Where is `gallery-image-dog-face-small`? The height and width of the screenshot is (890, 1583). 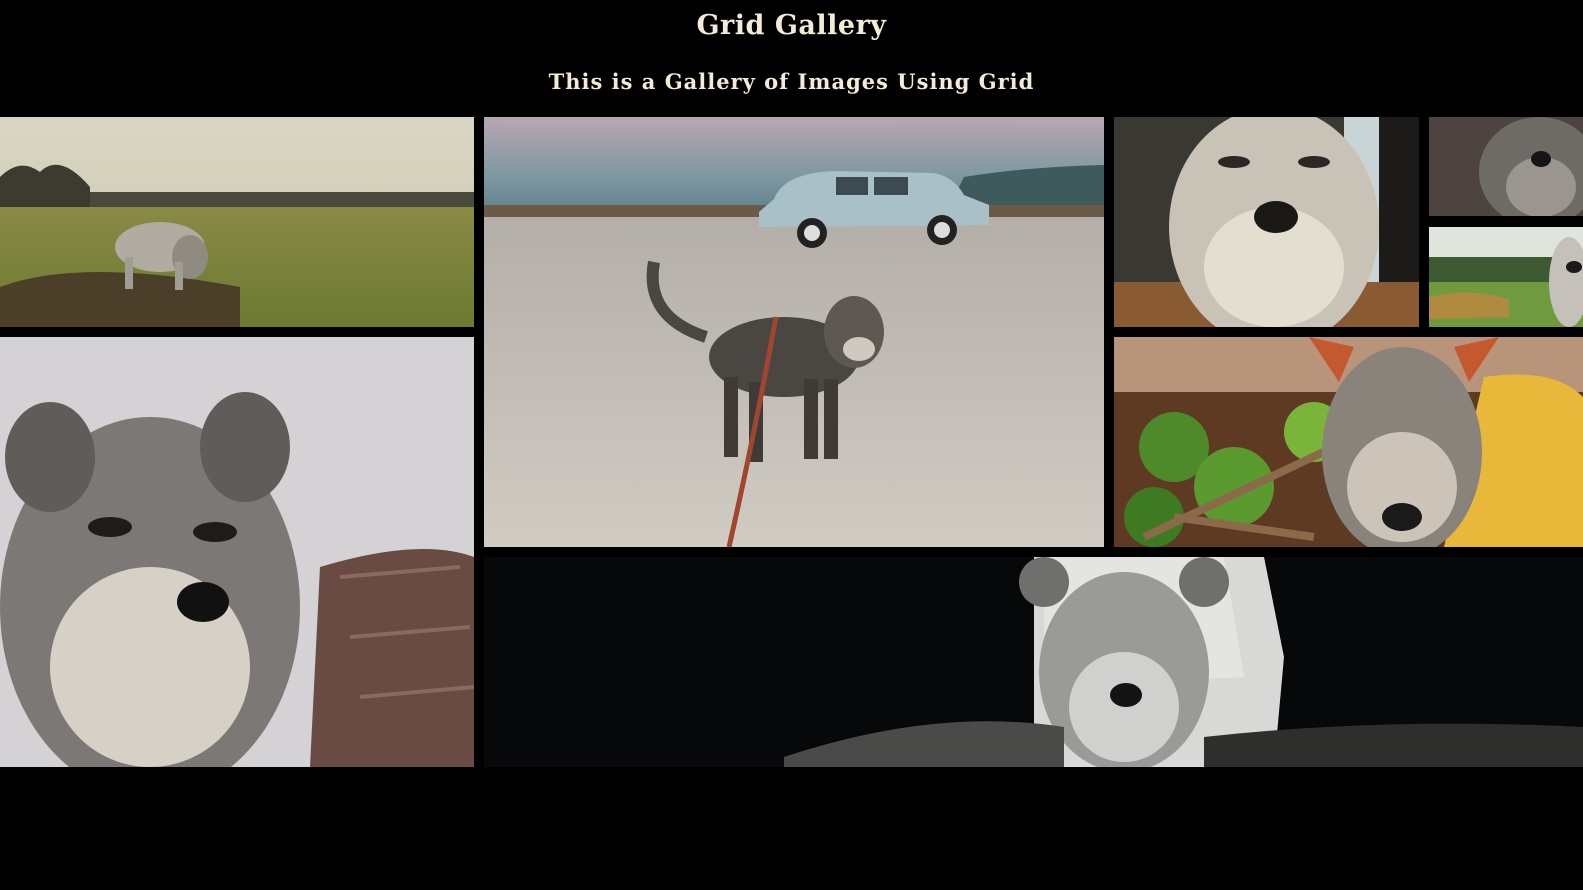
gallery-image-dog-face-small is located at coordinates (1506, 166).